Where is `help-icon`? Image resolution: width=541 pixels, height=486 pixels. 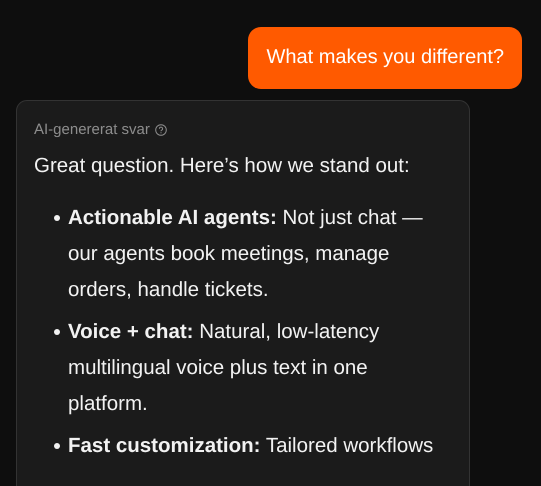
help-icon is located at coordinates (160, 130).